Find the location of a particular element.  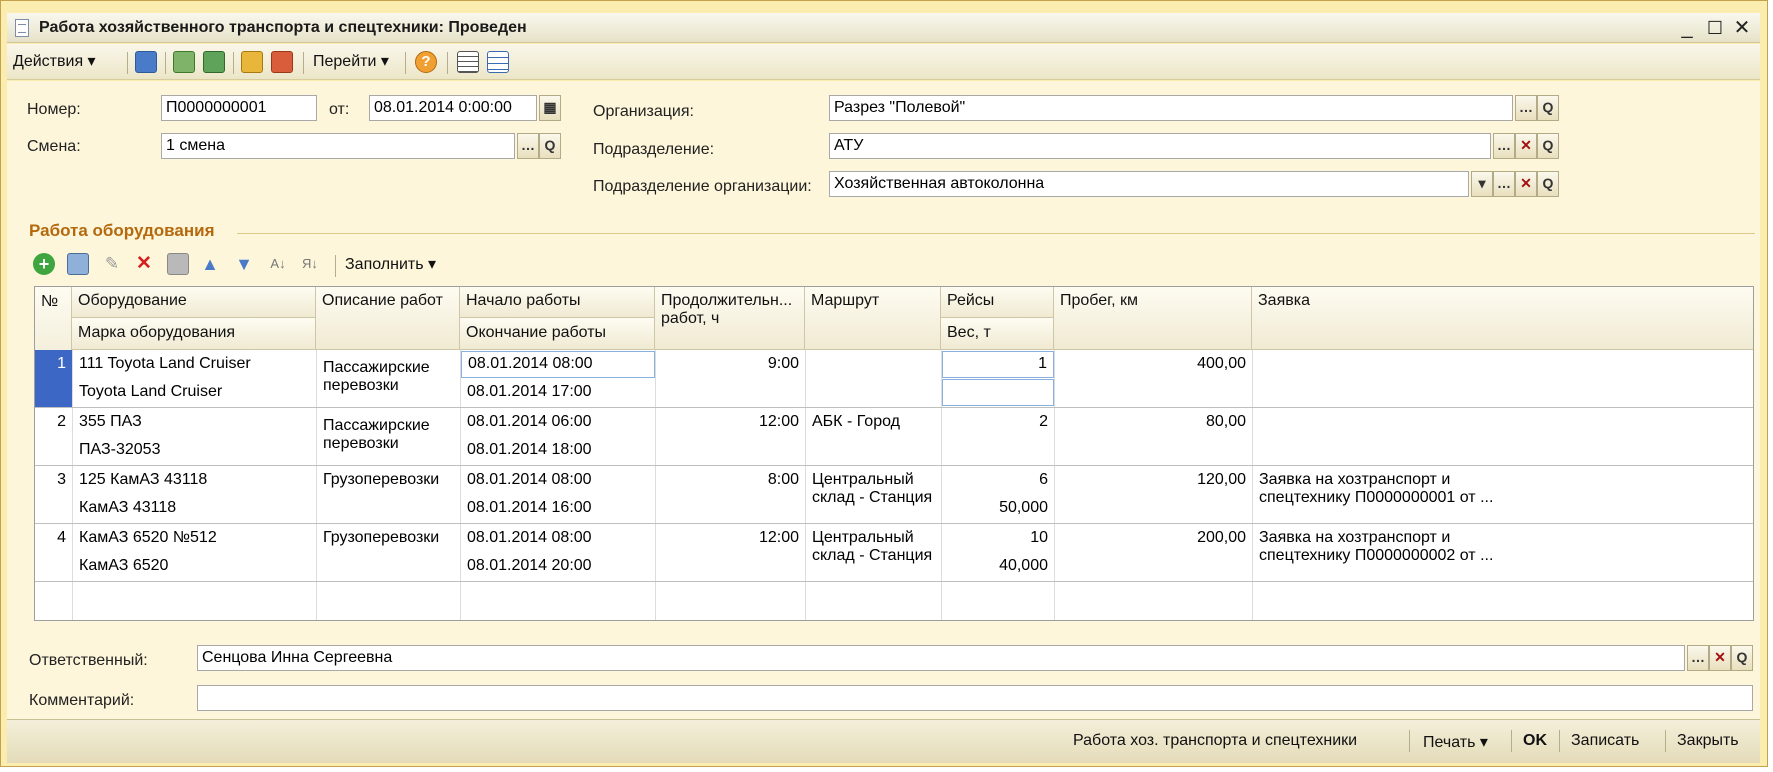

column-header-description: Описание работ is located at coordinates (388, 318).